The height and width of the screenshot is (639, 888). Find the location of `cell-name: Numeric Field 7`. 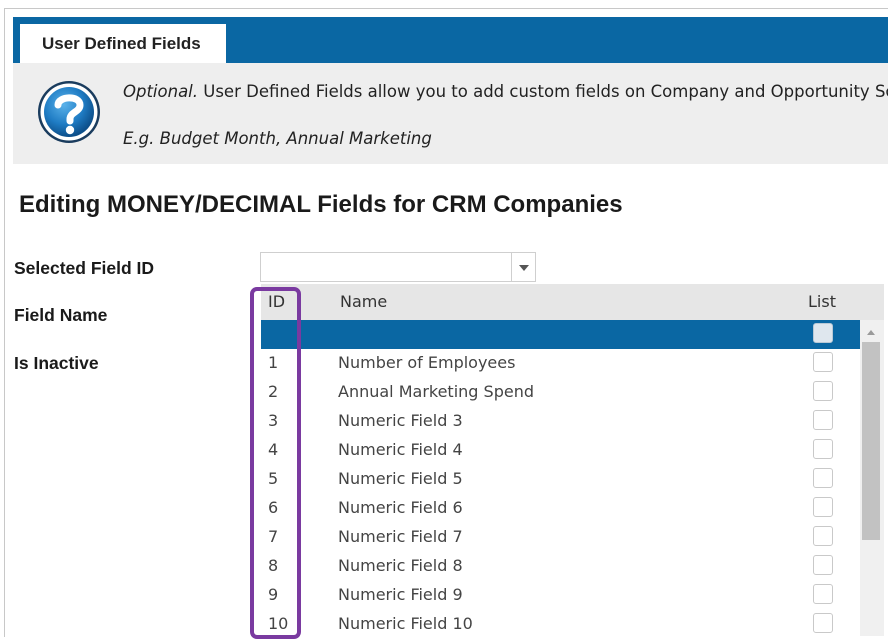

cell-name: Numeric Field 7 is located at coordinates (400, 536).